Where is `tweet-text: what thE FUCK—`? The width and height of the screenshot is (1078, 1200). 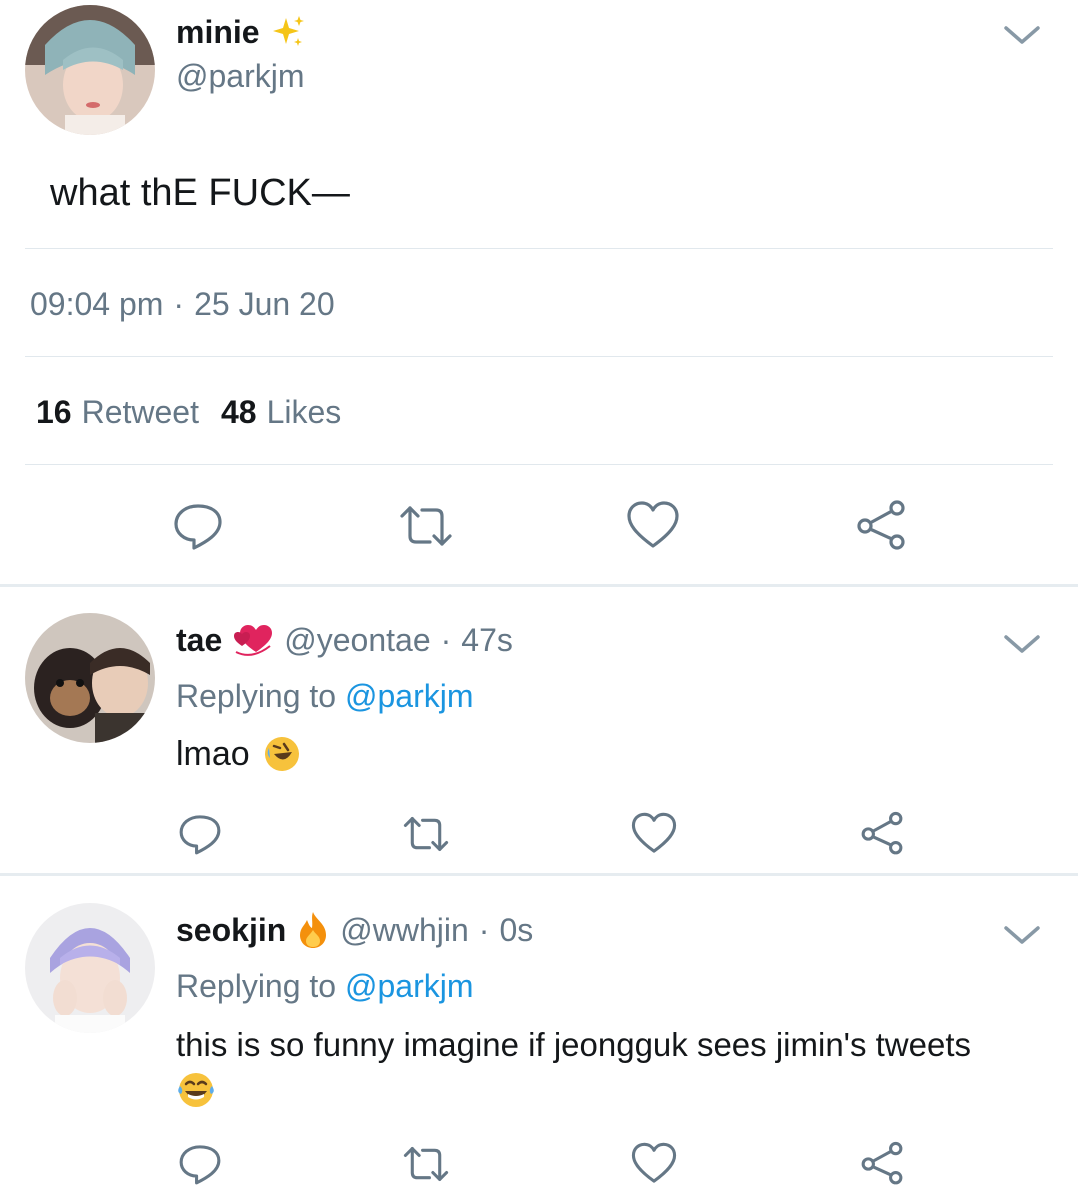
tweet-text: what thE FUCK— is located at coordinates (200, 193).